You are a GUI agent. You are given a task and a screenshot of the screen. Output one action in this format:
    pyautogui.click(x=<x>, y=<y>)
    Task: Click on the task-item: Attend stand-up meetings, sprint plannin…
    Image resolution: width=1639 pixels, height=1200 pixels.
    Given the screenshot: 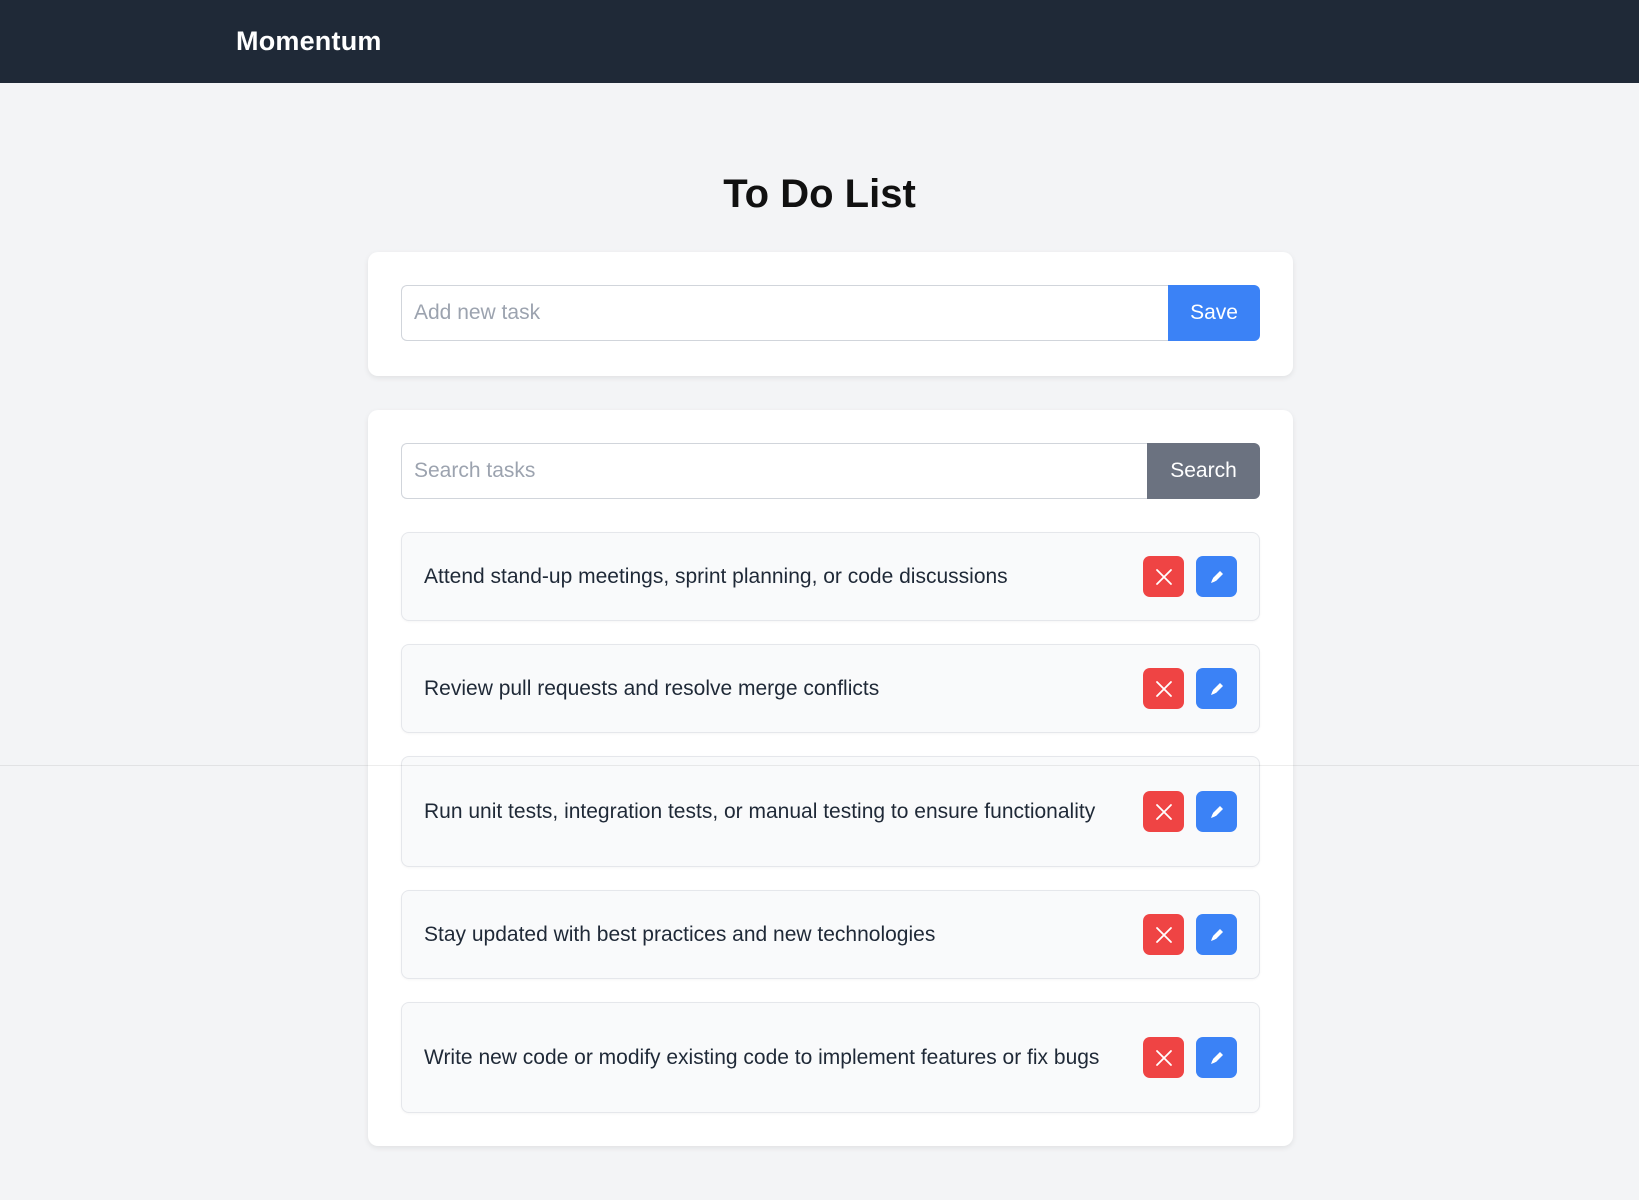 What is the action you would take?
    pyautogui.click(x=830, y=576)
    